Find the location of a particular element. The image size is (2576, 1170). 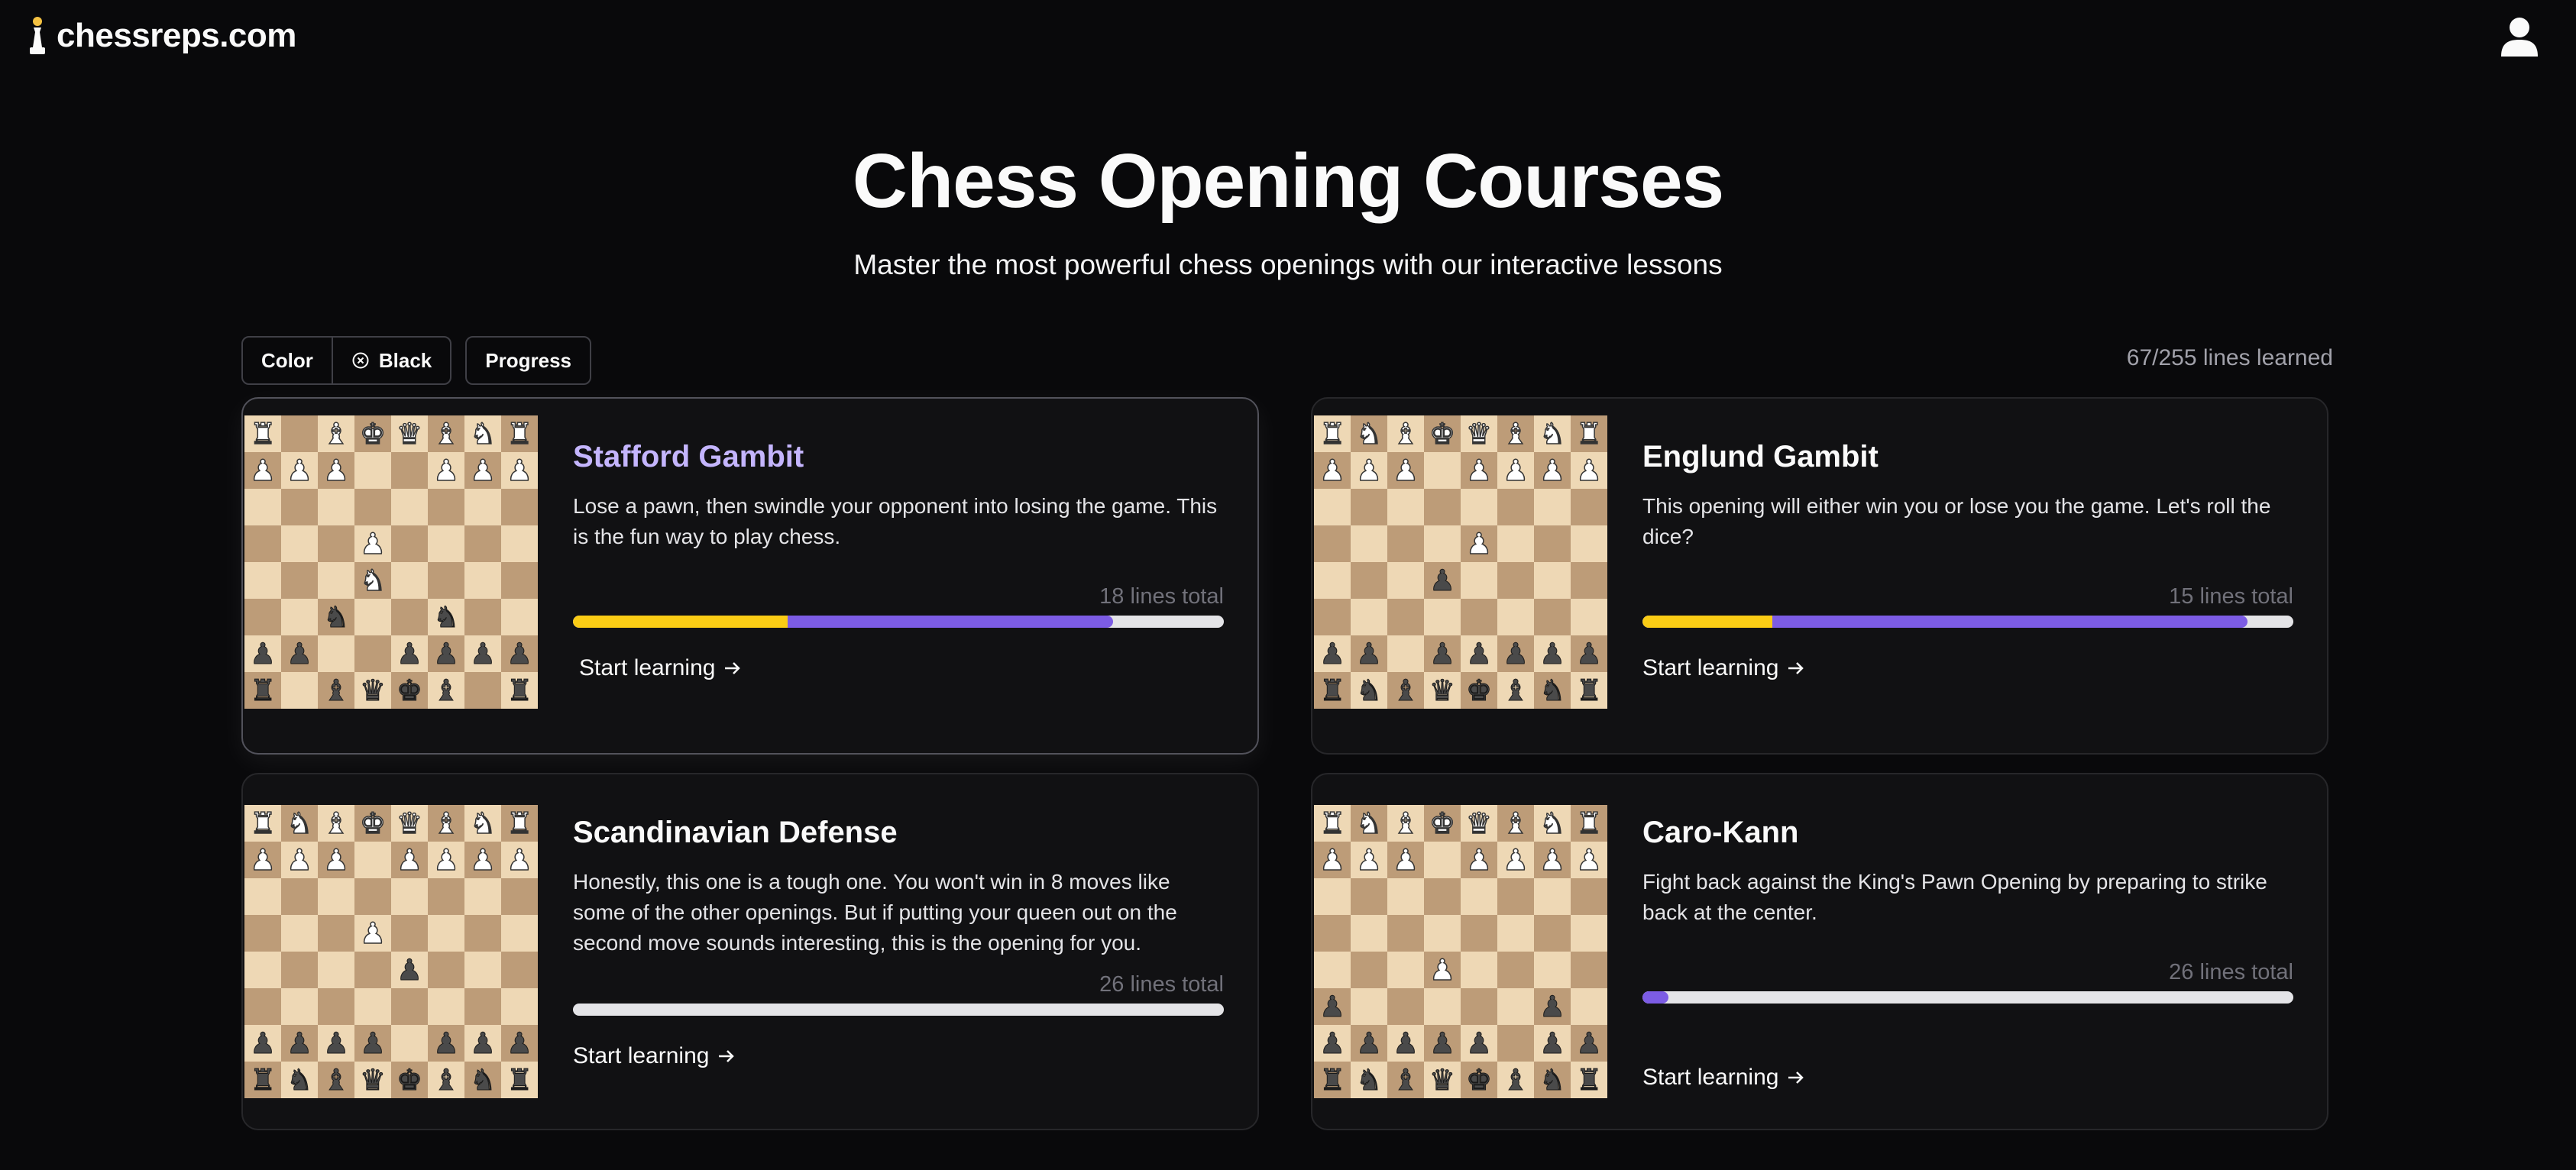

opening-board: ♜ ♞ ♝ ♚ ♛ ♝ ♞ ♜ ♟ ♟ ♟ ♟ ♟ ♟ ♟ ♟ ♟ ♟ ♟ ♟ ♟ ♟ ♟ ♟ ♟ ♜ ♞ ♝ ♛ ♚ ♝ ♞ ♜ is located at coordinates (1460, 951).